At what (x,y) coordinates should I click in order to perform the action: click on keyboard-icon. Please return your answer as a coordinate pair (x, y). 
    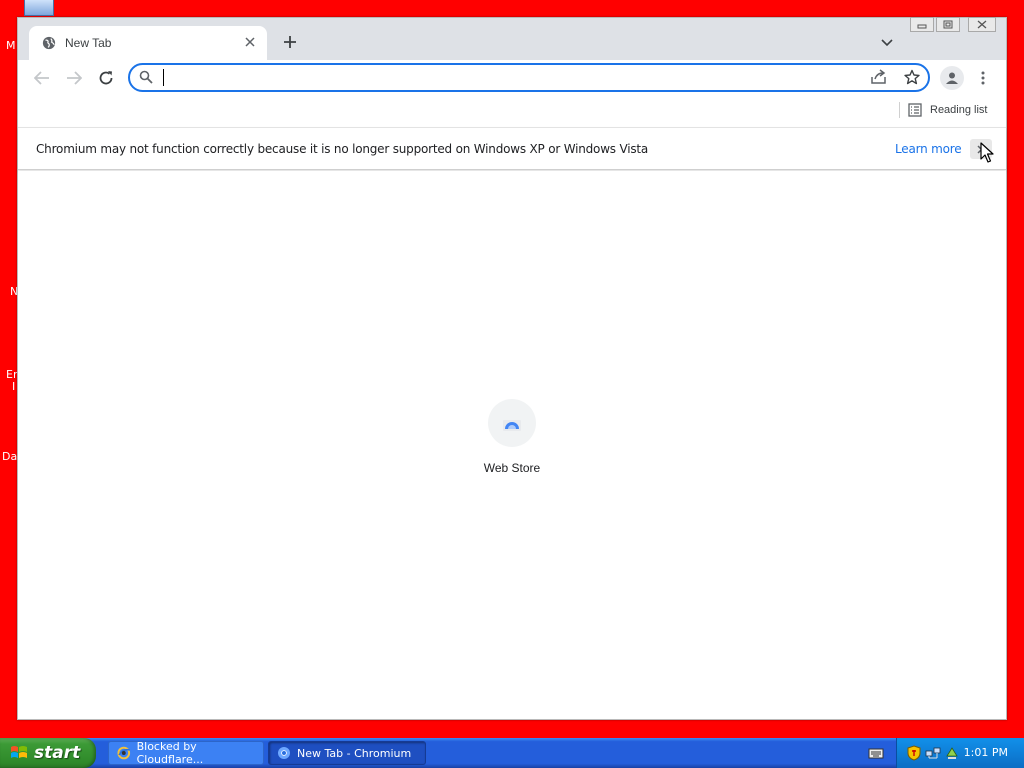
    Looking at the image, I should click on (876, 753).